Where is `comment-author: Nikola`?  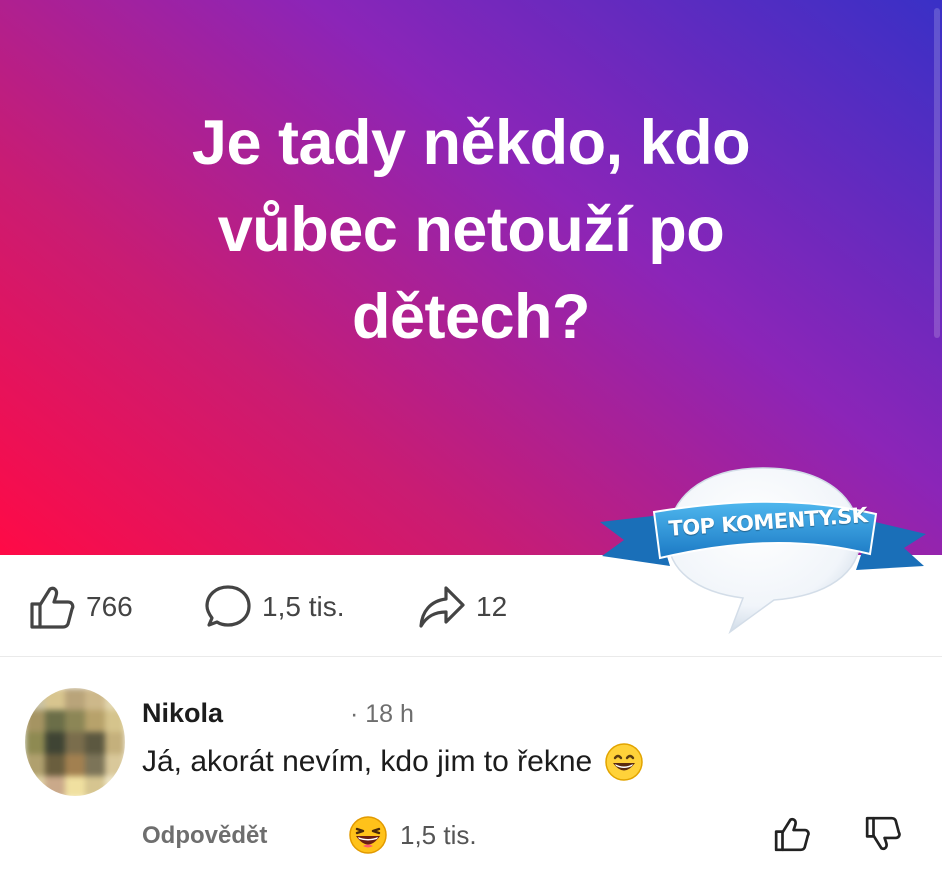
comment-author: Nikola is located at coordinates (182, 713).